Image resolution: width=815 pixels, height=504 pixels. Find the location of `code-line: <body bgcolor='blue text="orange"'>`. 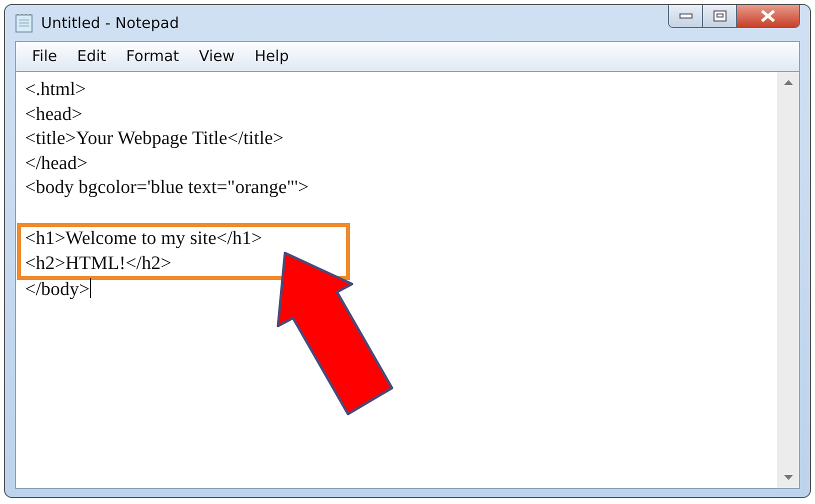

code-line: <body bgcolor='blue text="orange"'> is located at coordinates (167, 187).